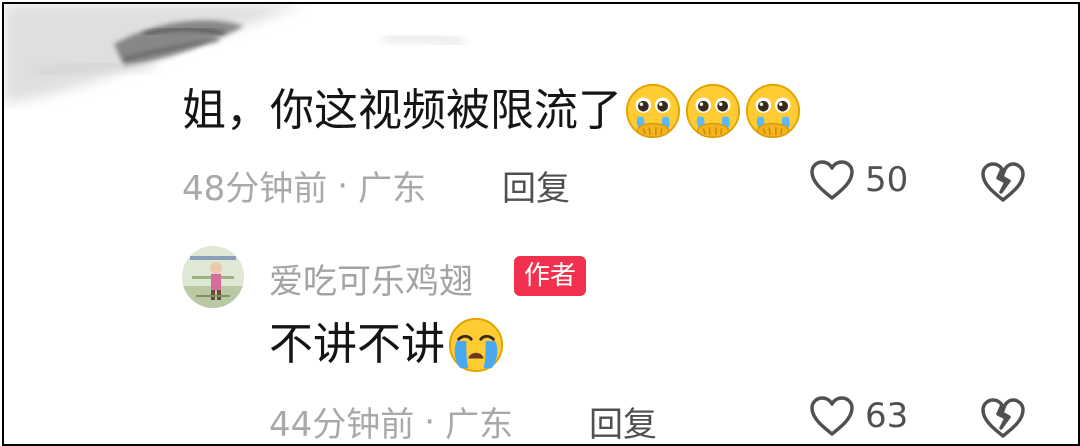 This screenshot has height=446, width=1080. I want to click on comment-2-location: 广东, so click(479, 425).